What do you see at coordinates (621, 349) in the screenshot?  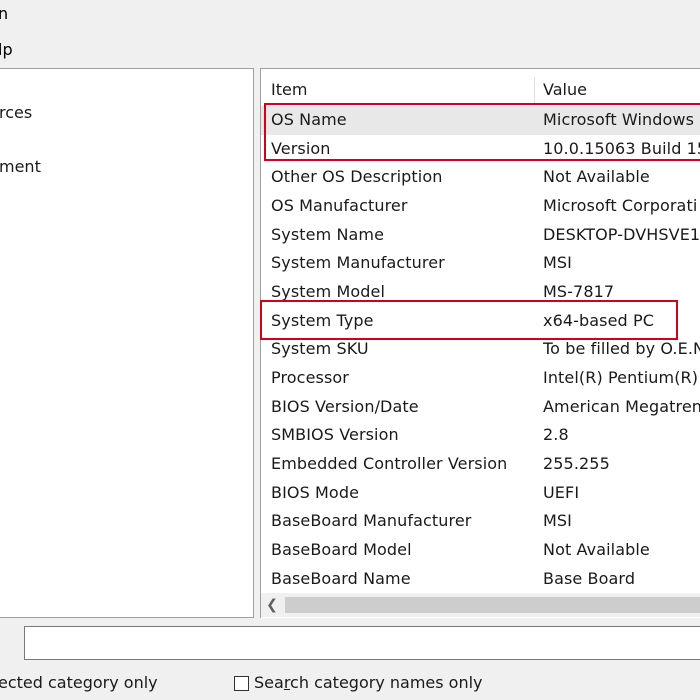 I see `row-value-cell: To be filled by O.E.N` at bounding box center [621, 349].